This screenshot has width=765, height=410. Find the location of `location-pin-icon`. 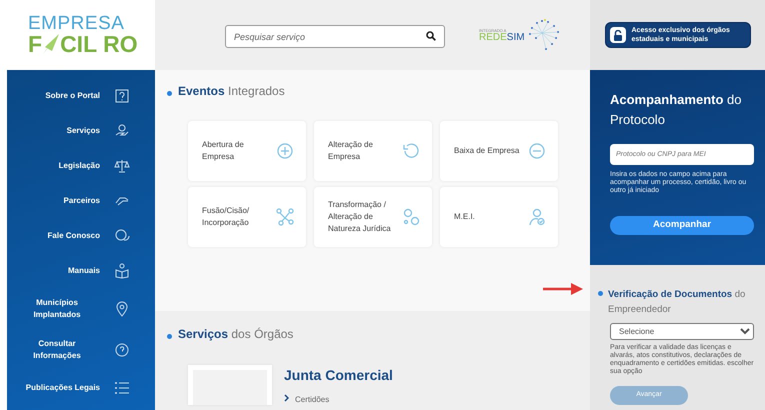

location-pin-icon is located at coordinates (122, 308).